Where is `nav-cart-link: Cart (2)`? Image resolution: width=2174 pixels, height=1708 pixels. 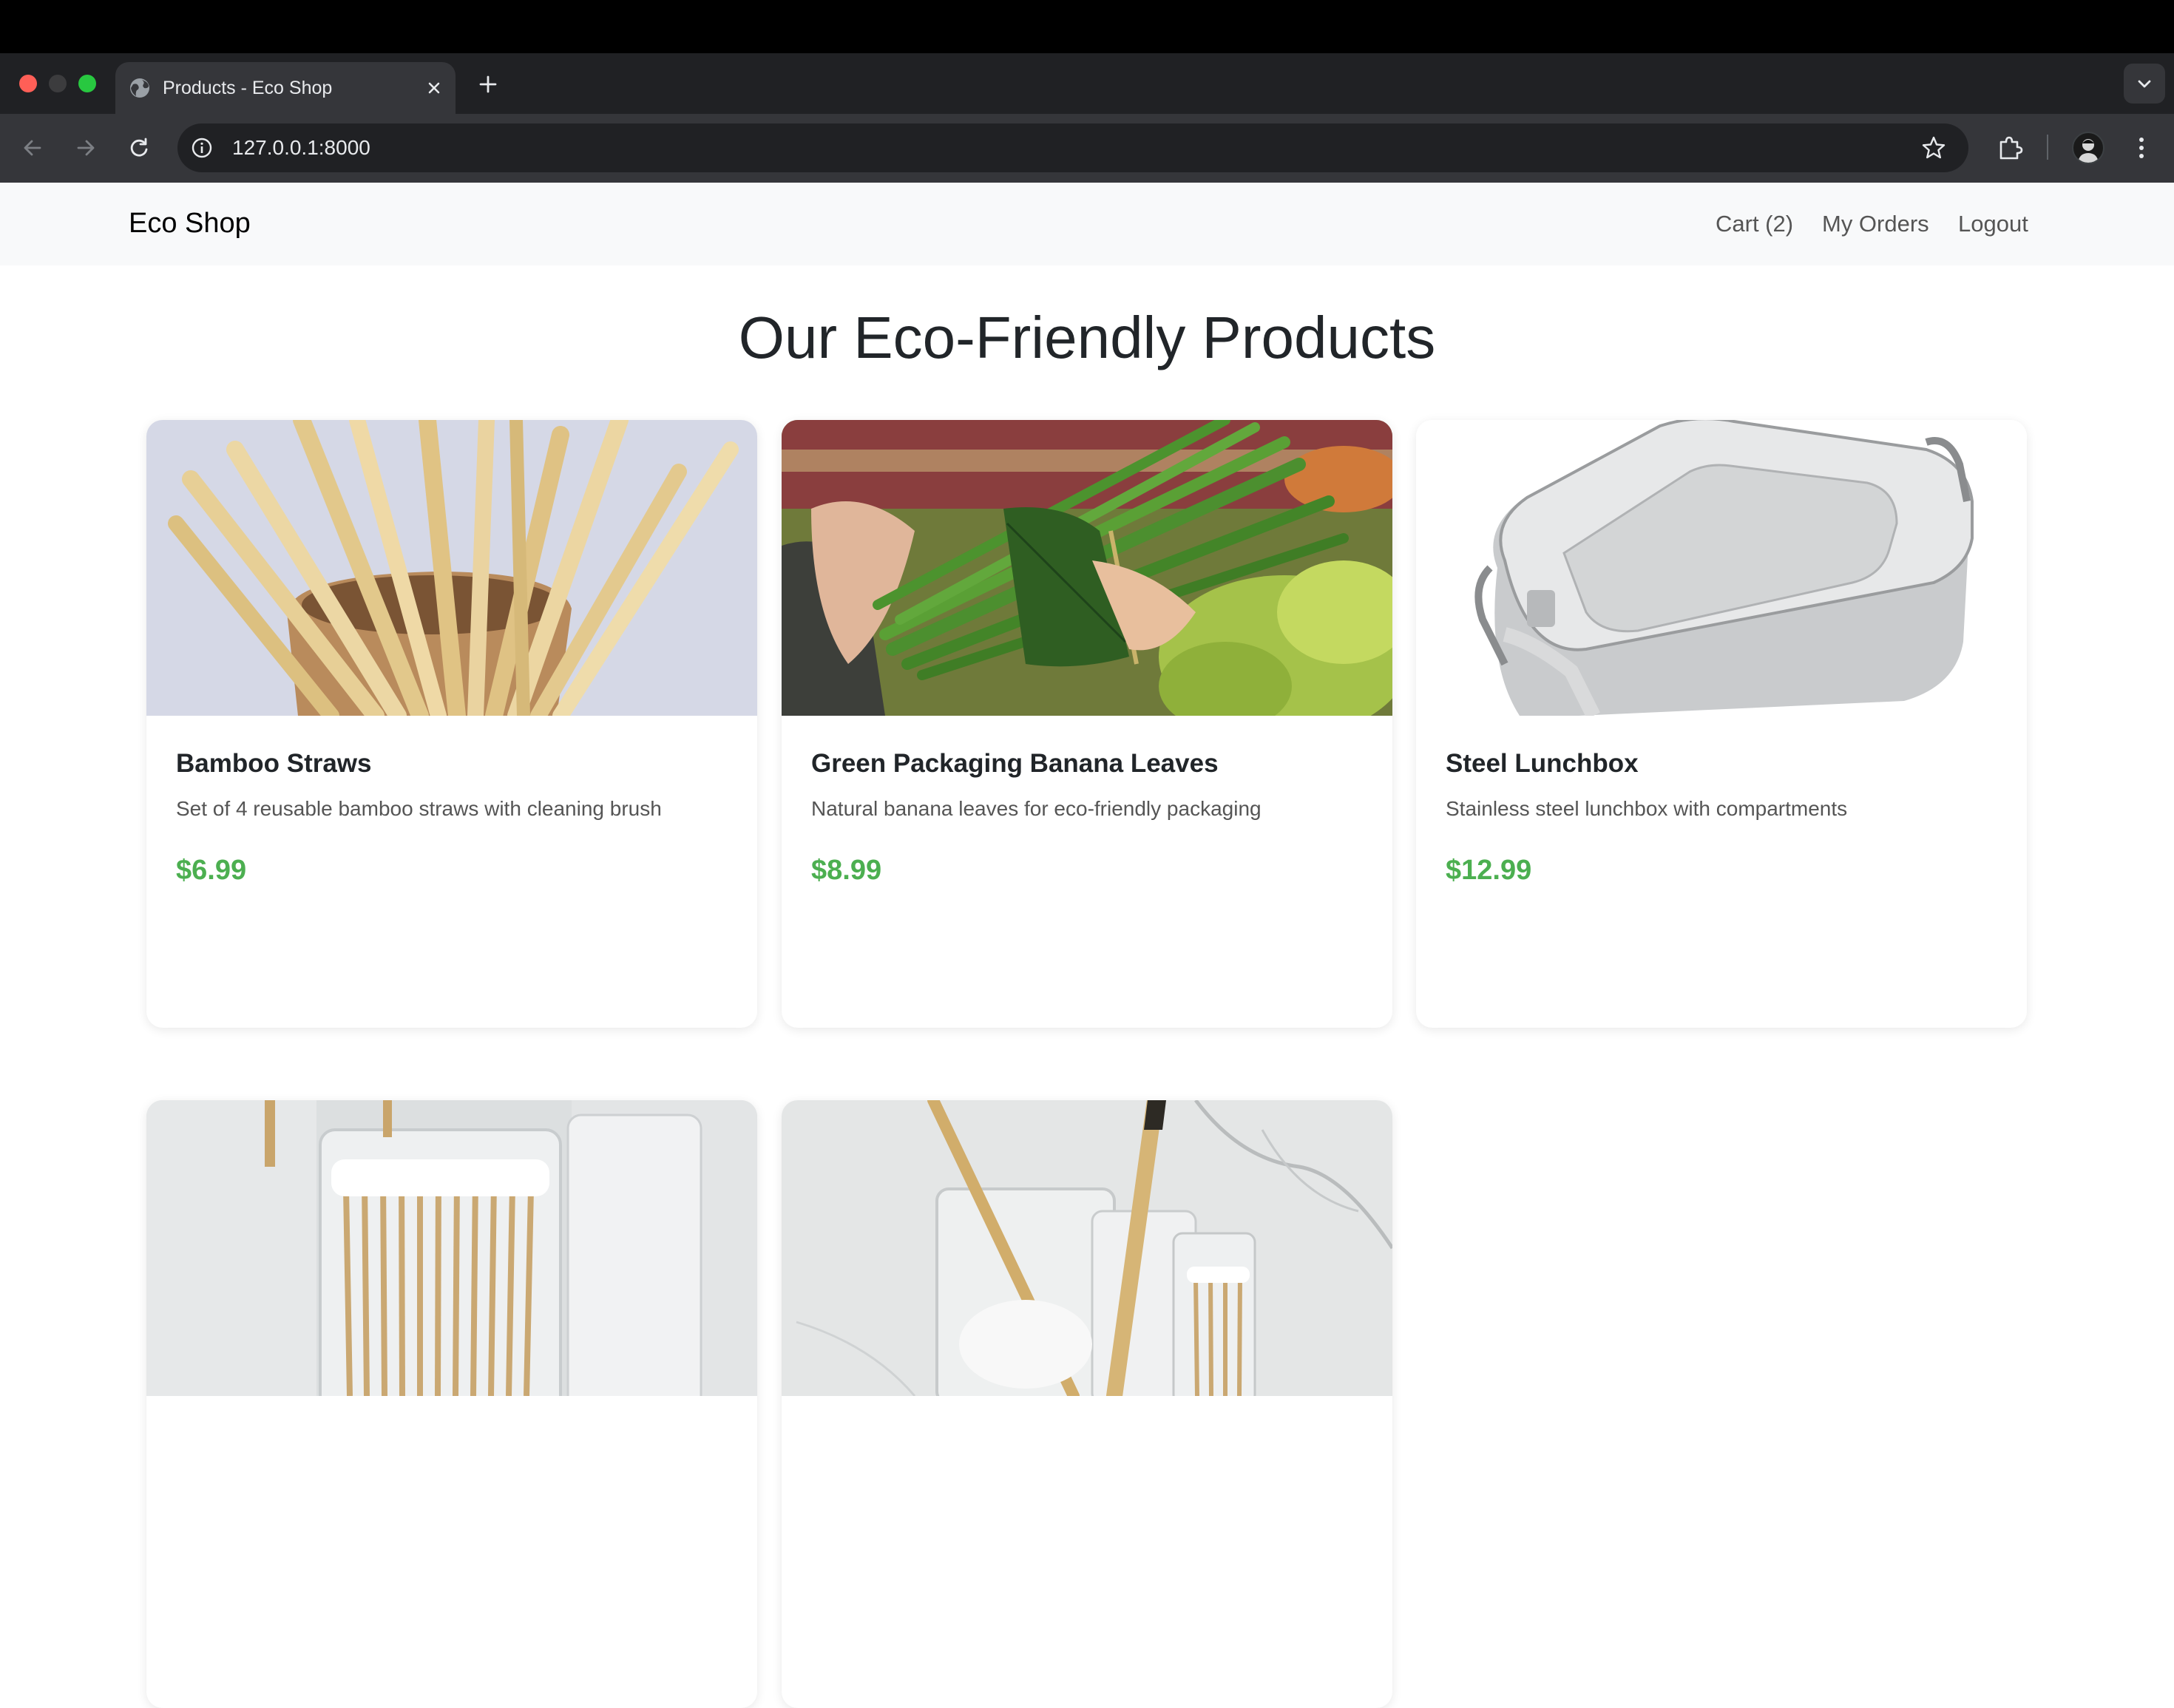
nav-cart-link: Cart (2) is located at coordinates (1754, 224).